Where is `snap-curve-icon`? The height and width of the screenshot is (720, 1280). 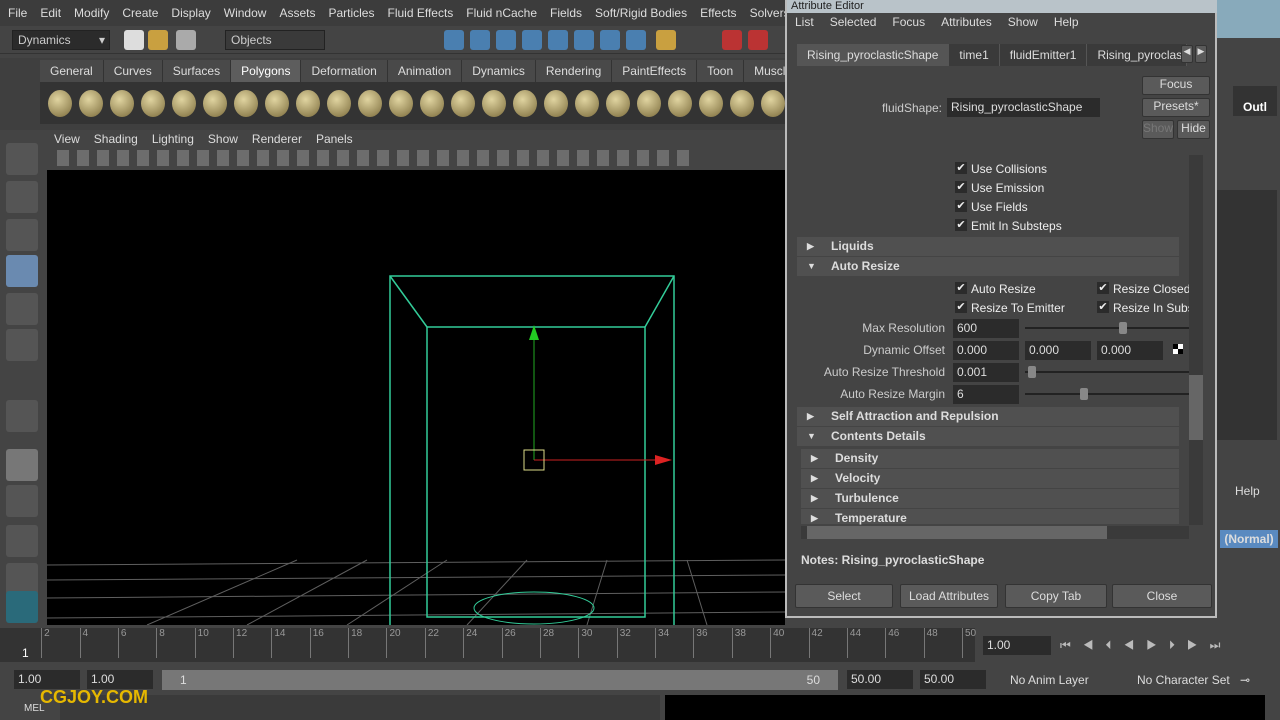 snap-curve-icon is located at coordinates (758, 40).